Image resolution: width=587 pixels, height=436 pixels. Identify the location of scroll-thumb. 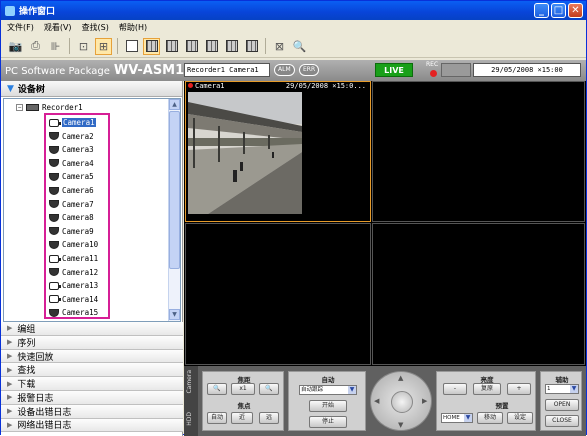
(174, 190).